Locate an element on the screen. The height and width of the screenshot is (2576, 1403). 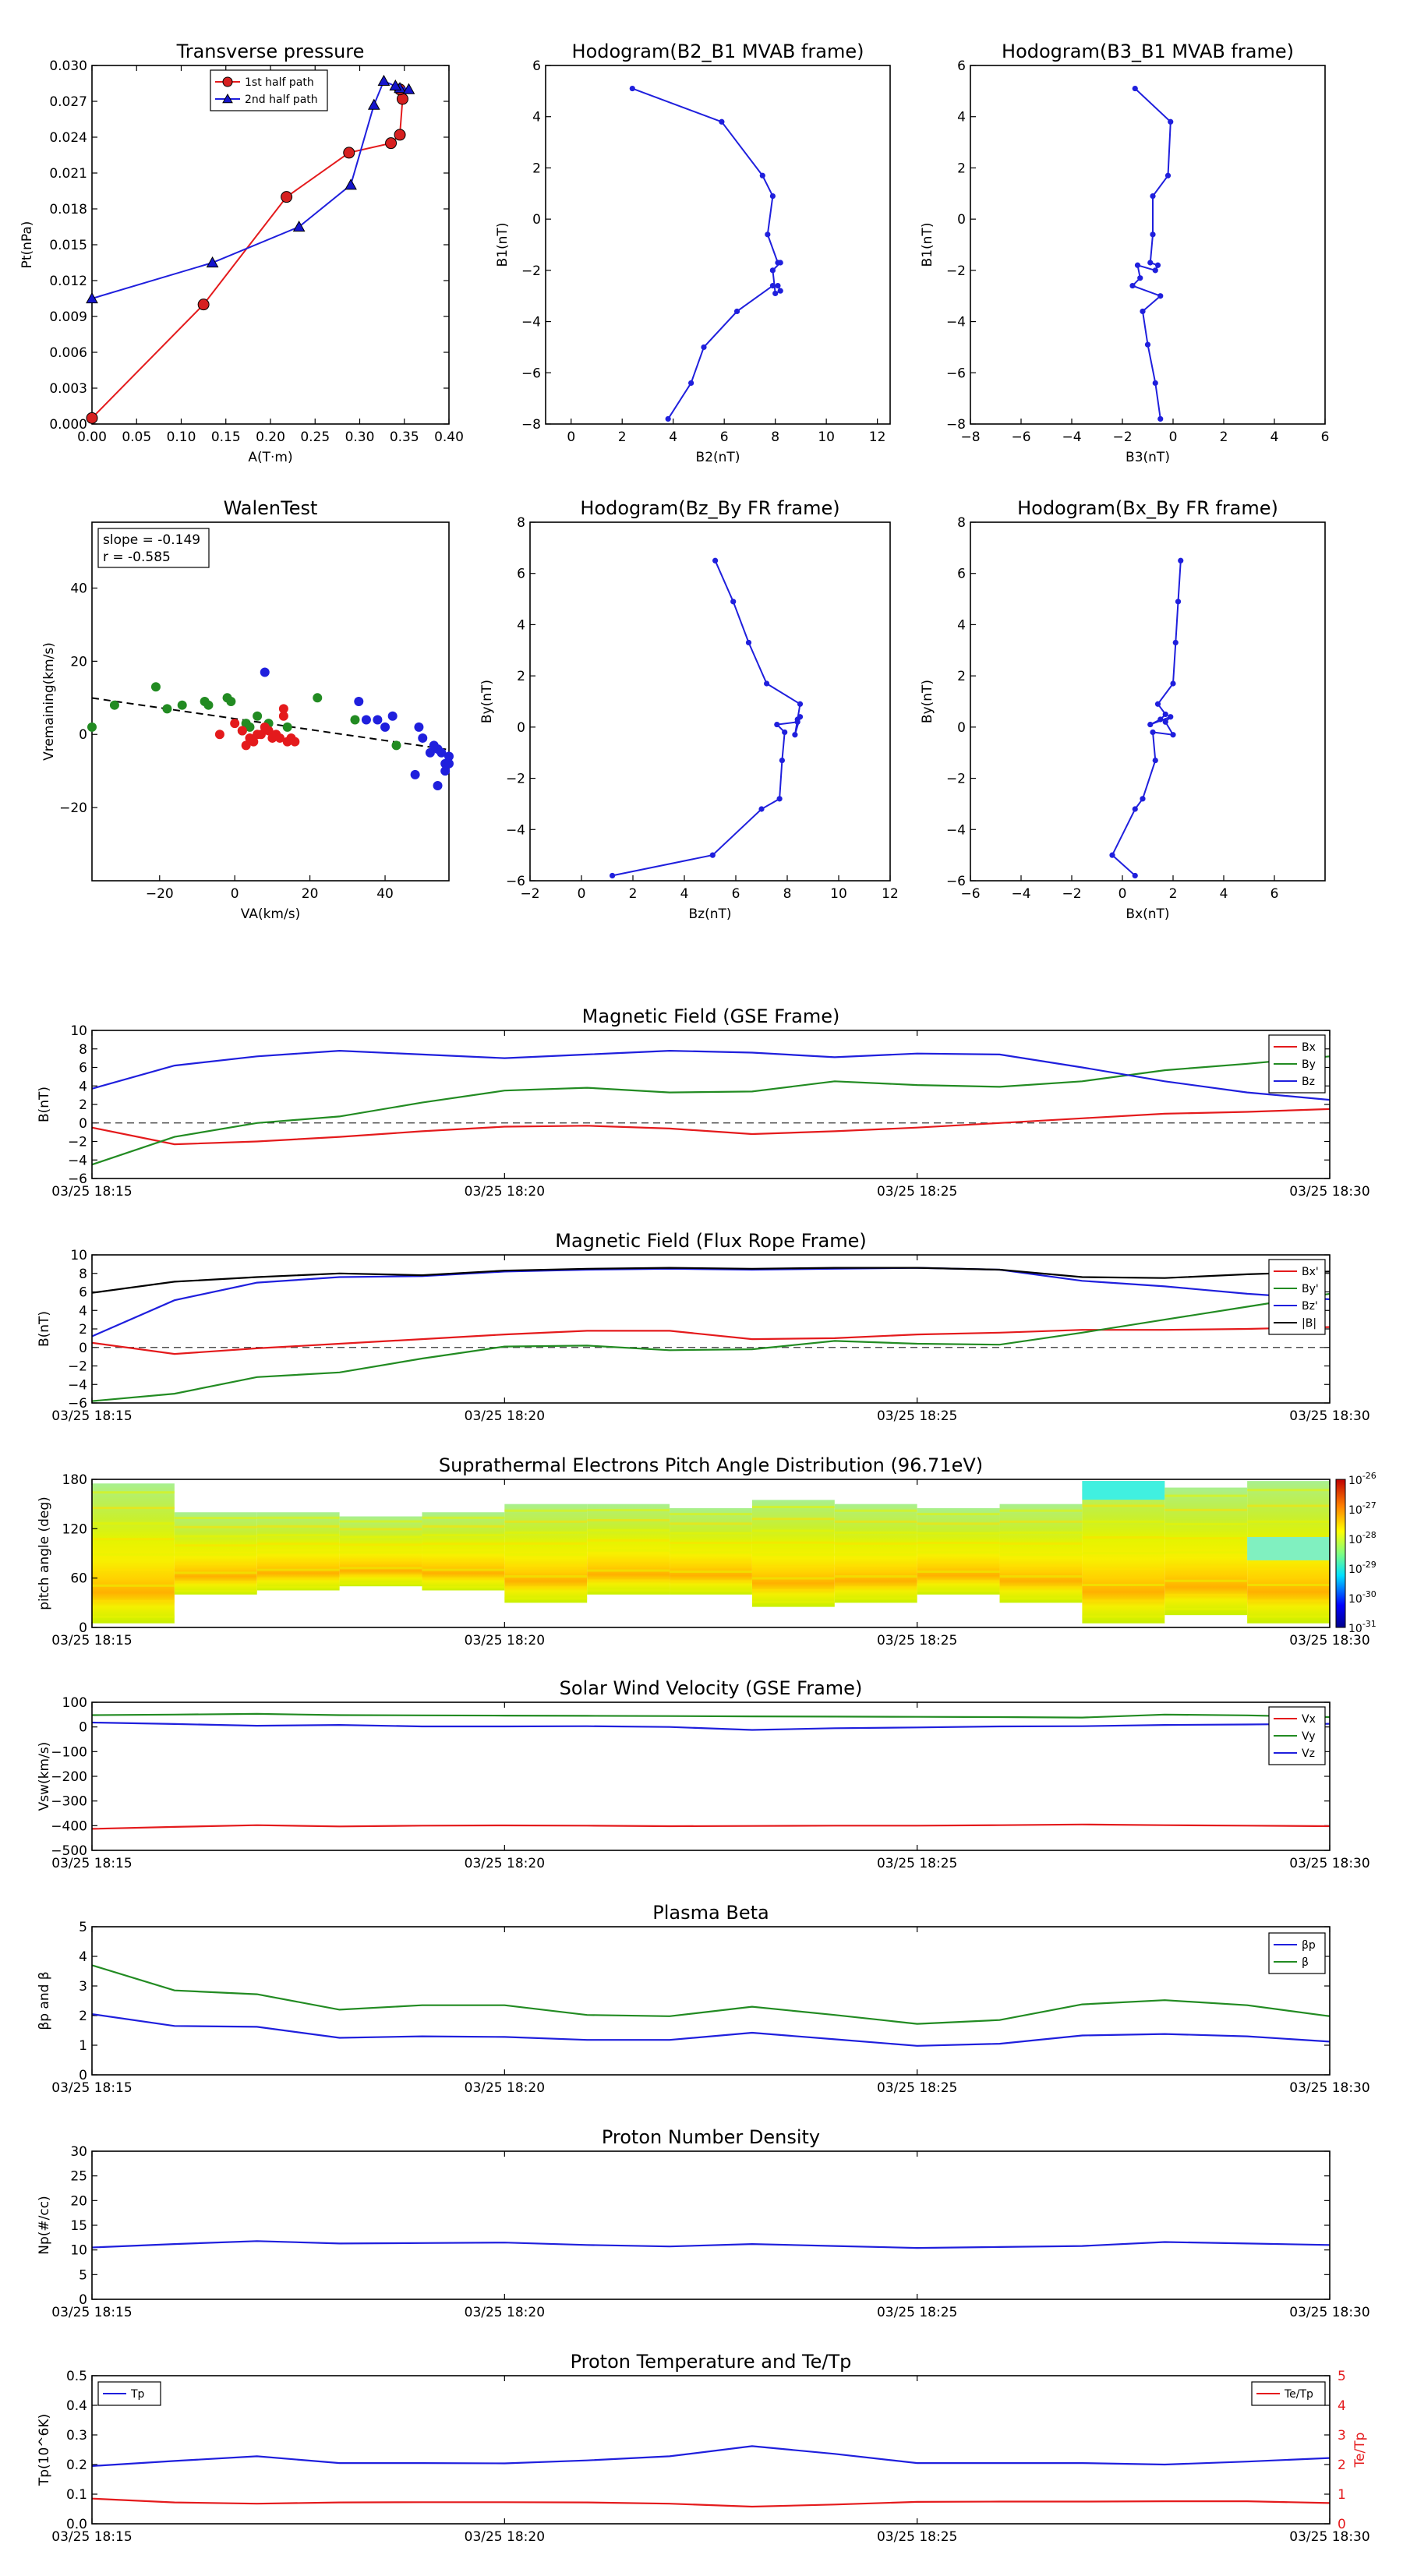
chart-title: Solar Wind Velocity (GSE Frame) is located at coordinates (711, 1688).